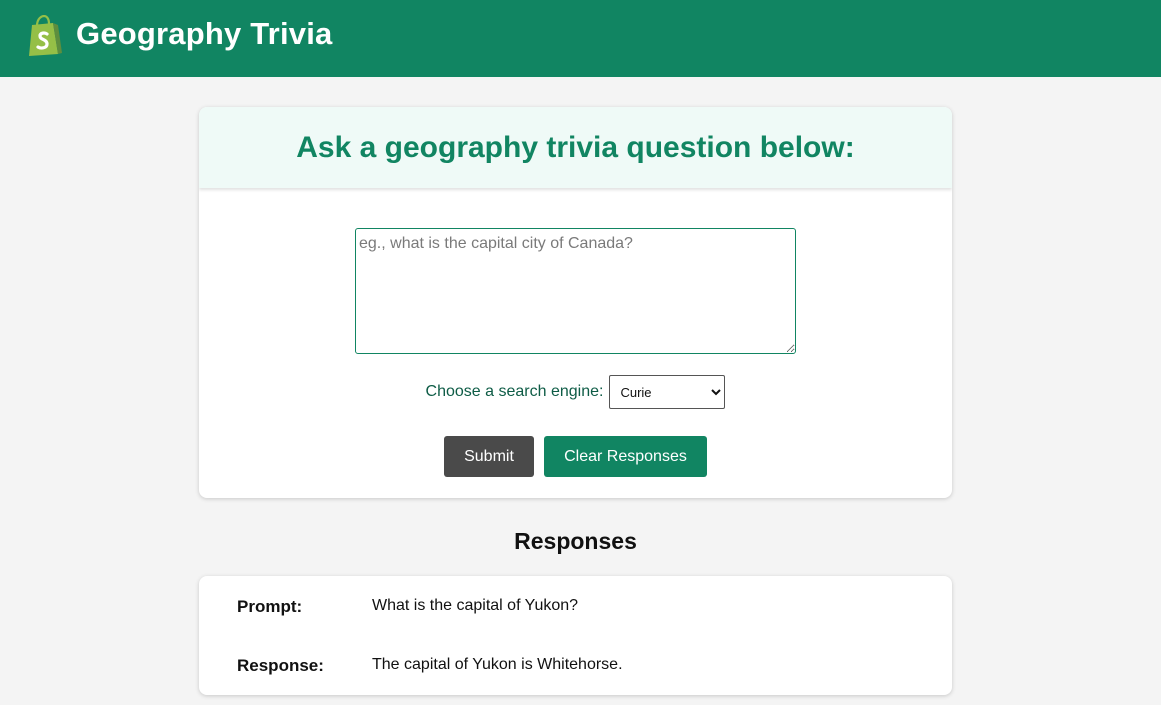 The image size is (1161, 705). Describe the element at coordinates (270, 606) in the screenshot. I see `prompt-label: Prompt:` at that location.